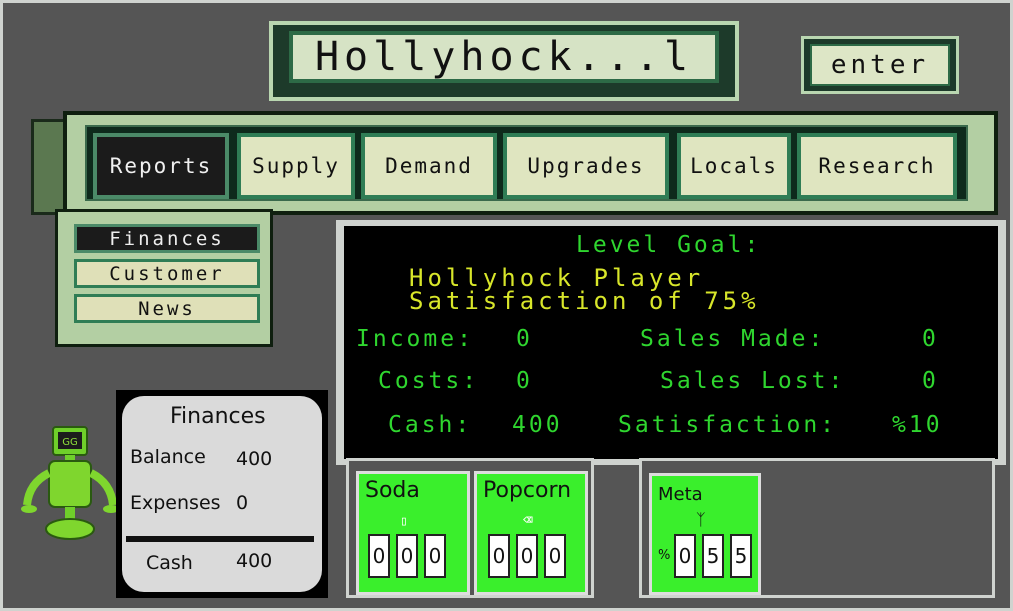 The height and width of the screenshot is (611, 1013). What do you see at coordinates (254, 561) in the screenshot?
I see `cash-card-value: 400` at bounding box center [254, 561].